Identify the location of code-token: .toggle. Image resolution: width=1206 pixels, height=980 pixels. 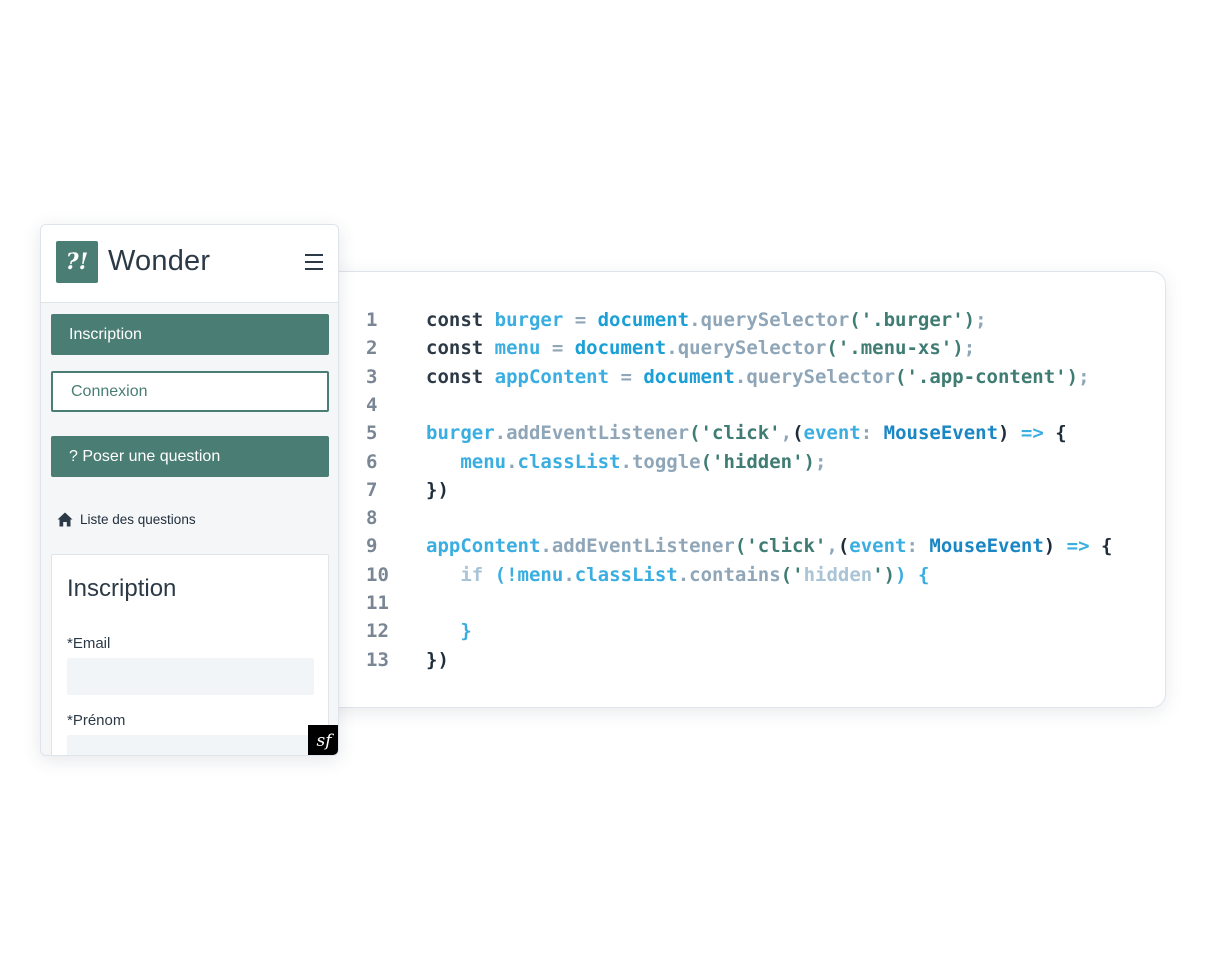
(660, 461).